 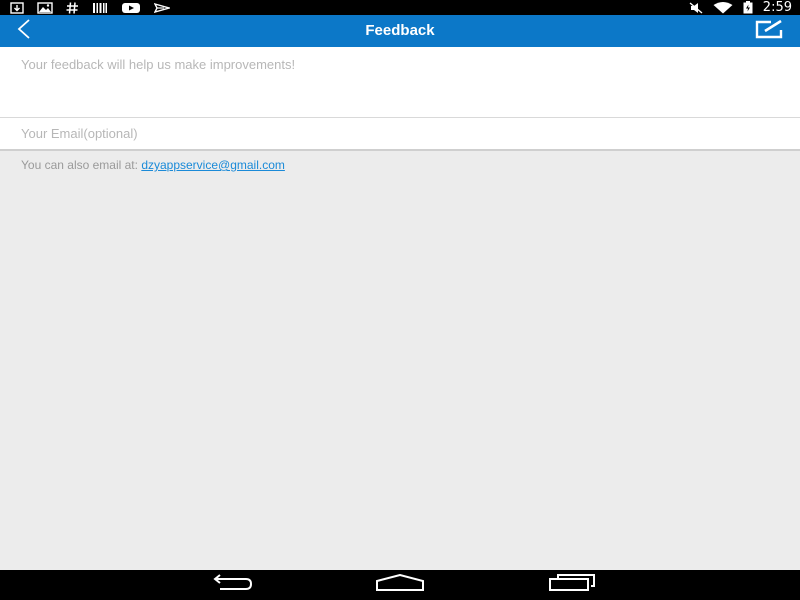 I want to click on navigation-bar, so click(x=400, y=585).